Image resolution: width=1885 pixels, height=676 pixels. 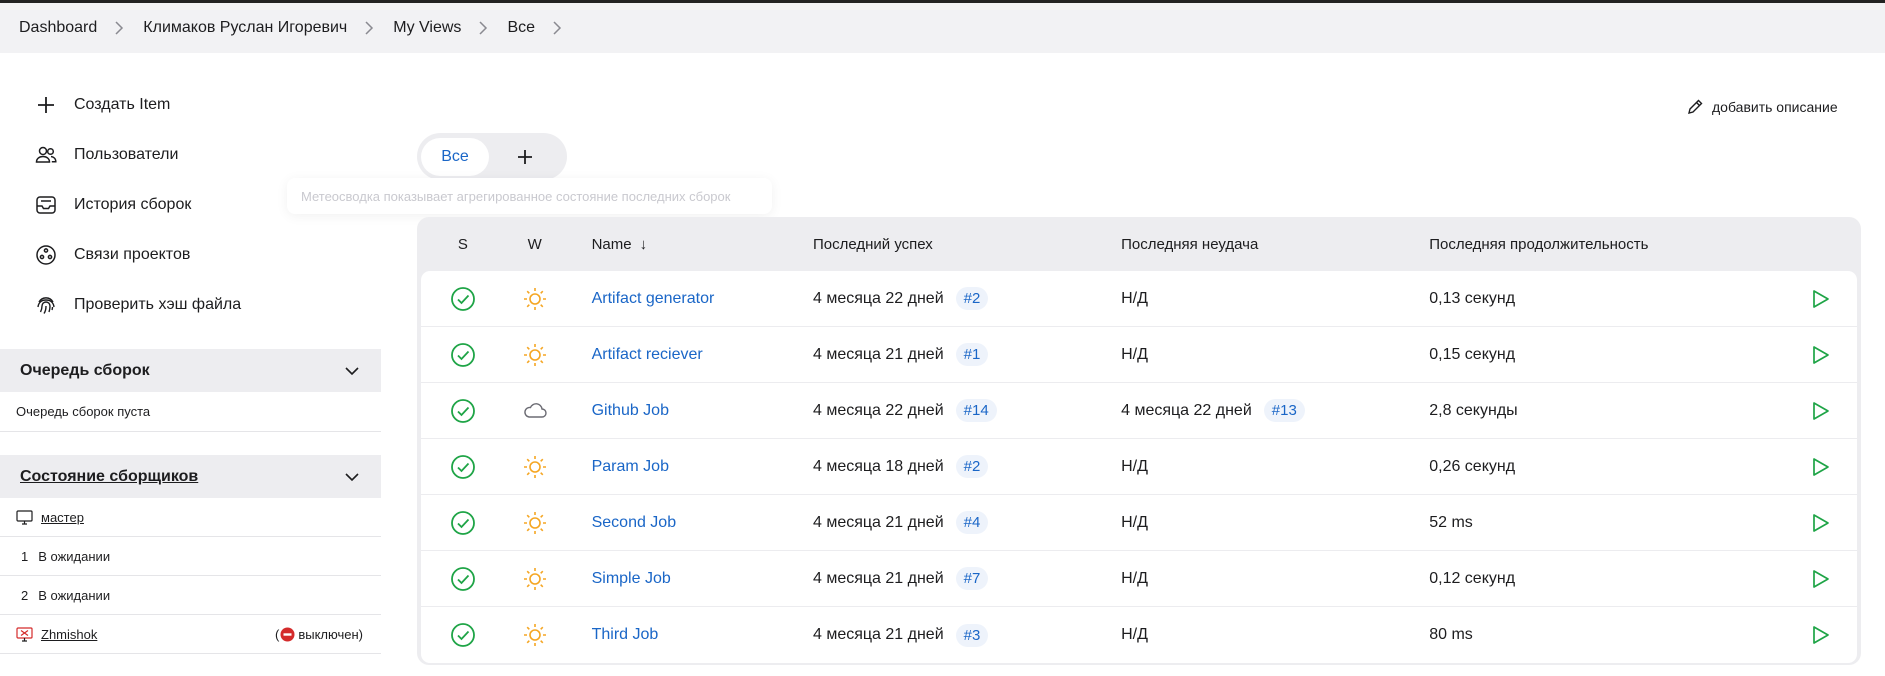 I want to click on job-name-link: Second Job, so click(x=634, y=522).